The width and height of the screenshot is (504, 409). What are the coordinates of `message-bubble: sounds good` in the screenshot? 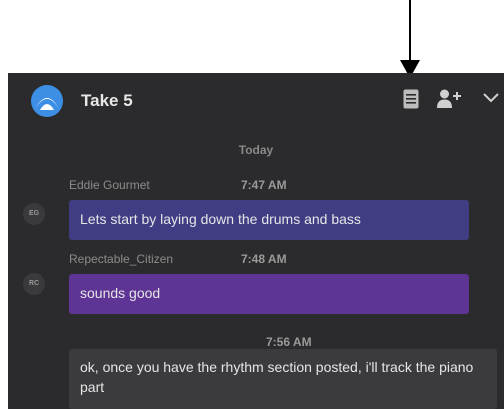 It's located at (269, 294).